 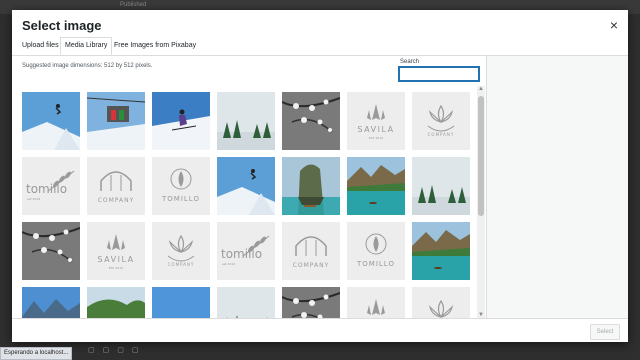 I want to click on tab-media-library: Media Library, so click(x=86, y=46).